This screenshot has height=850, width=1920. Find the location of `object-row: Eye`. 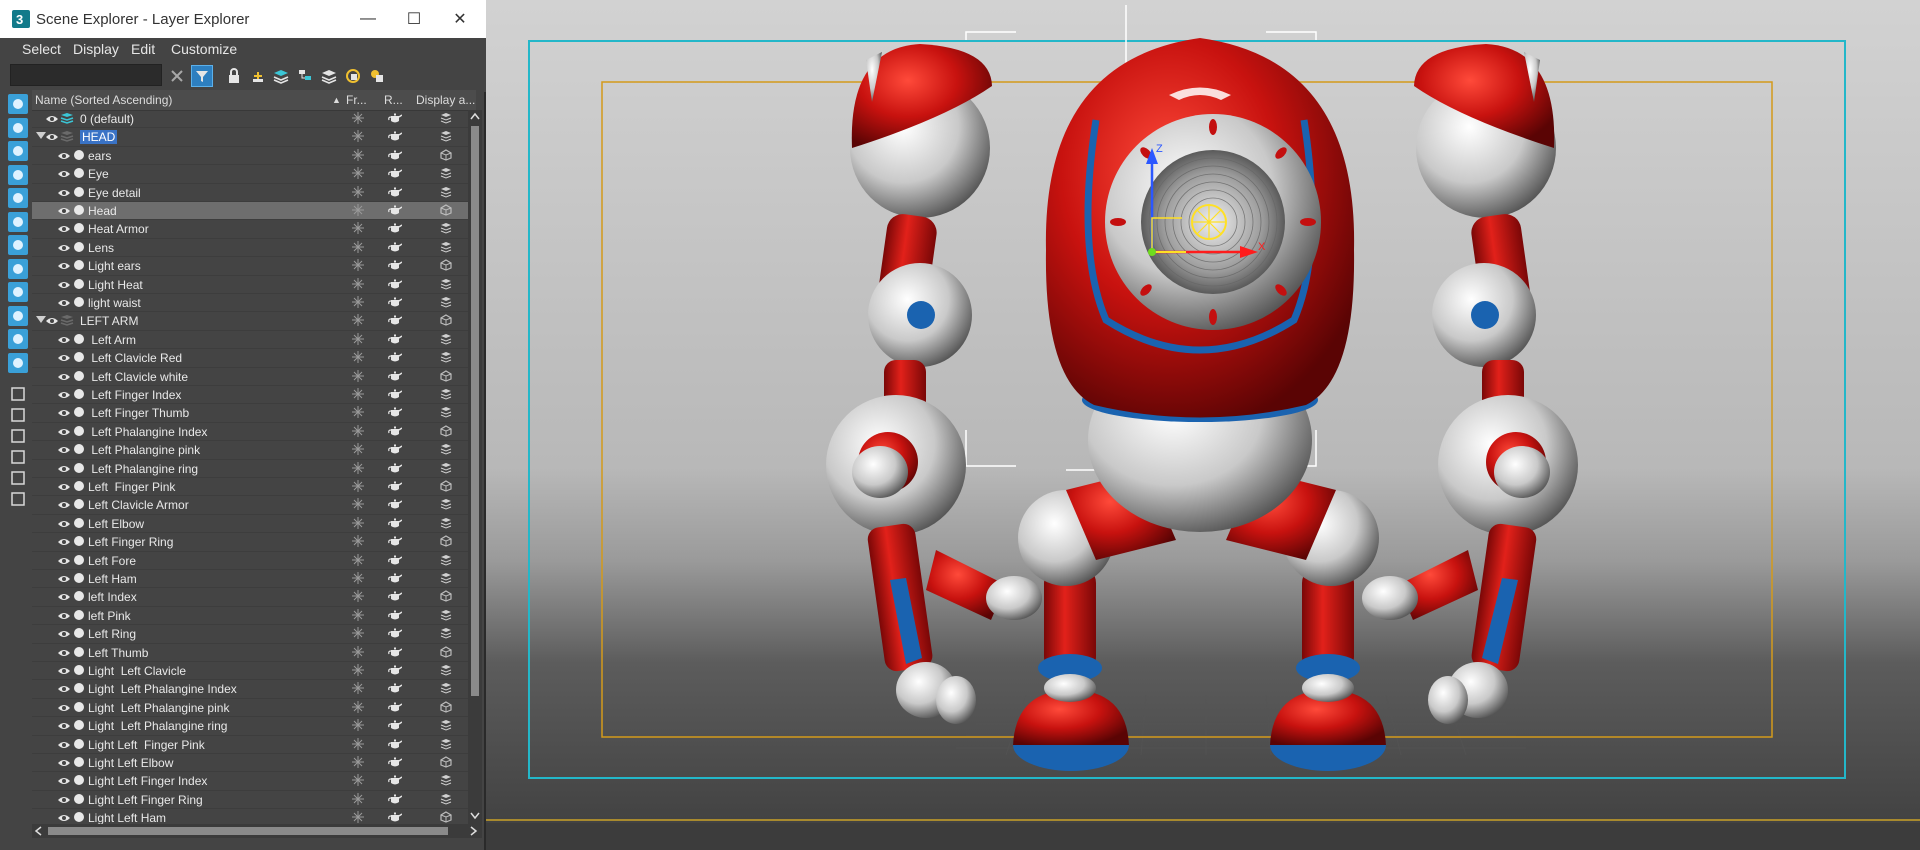

object-row: Eye is located at coordinates (250, 174).